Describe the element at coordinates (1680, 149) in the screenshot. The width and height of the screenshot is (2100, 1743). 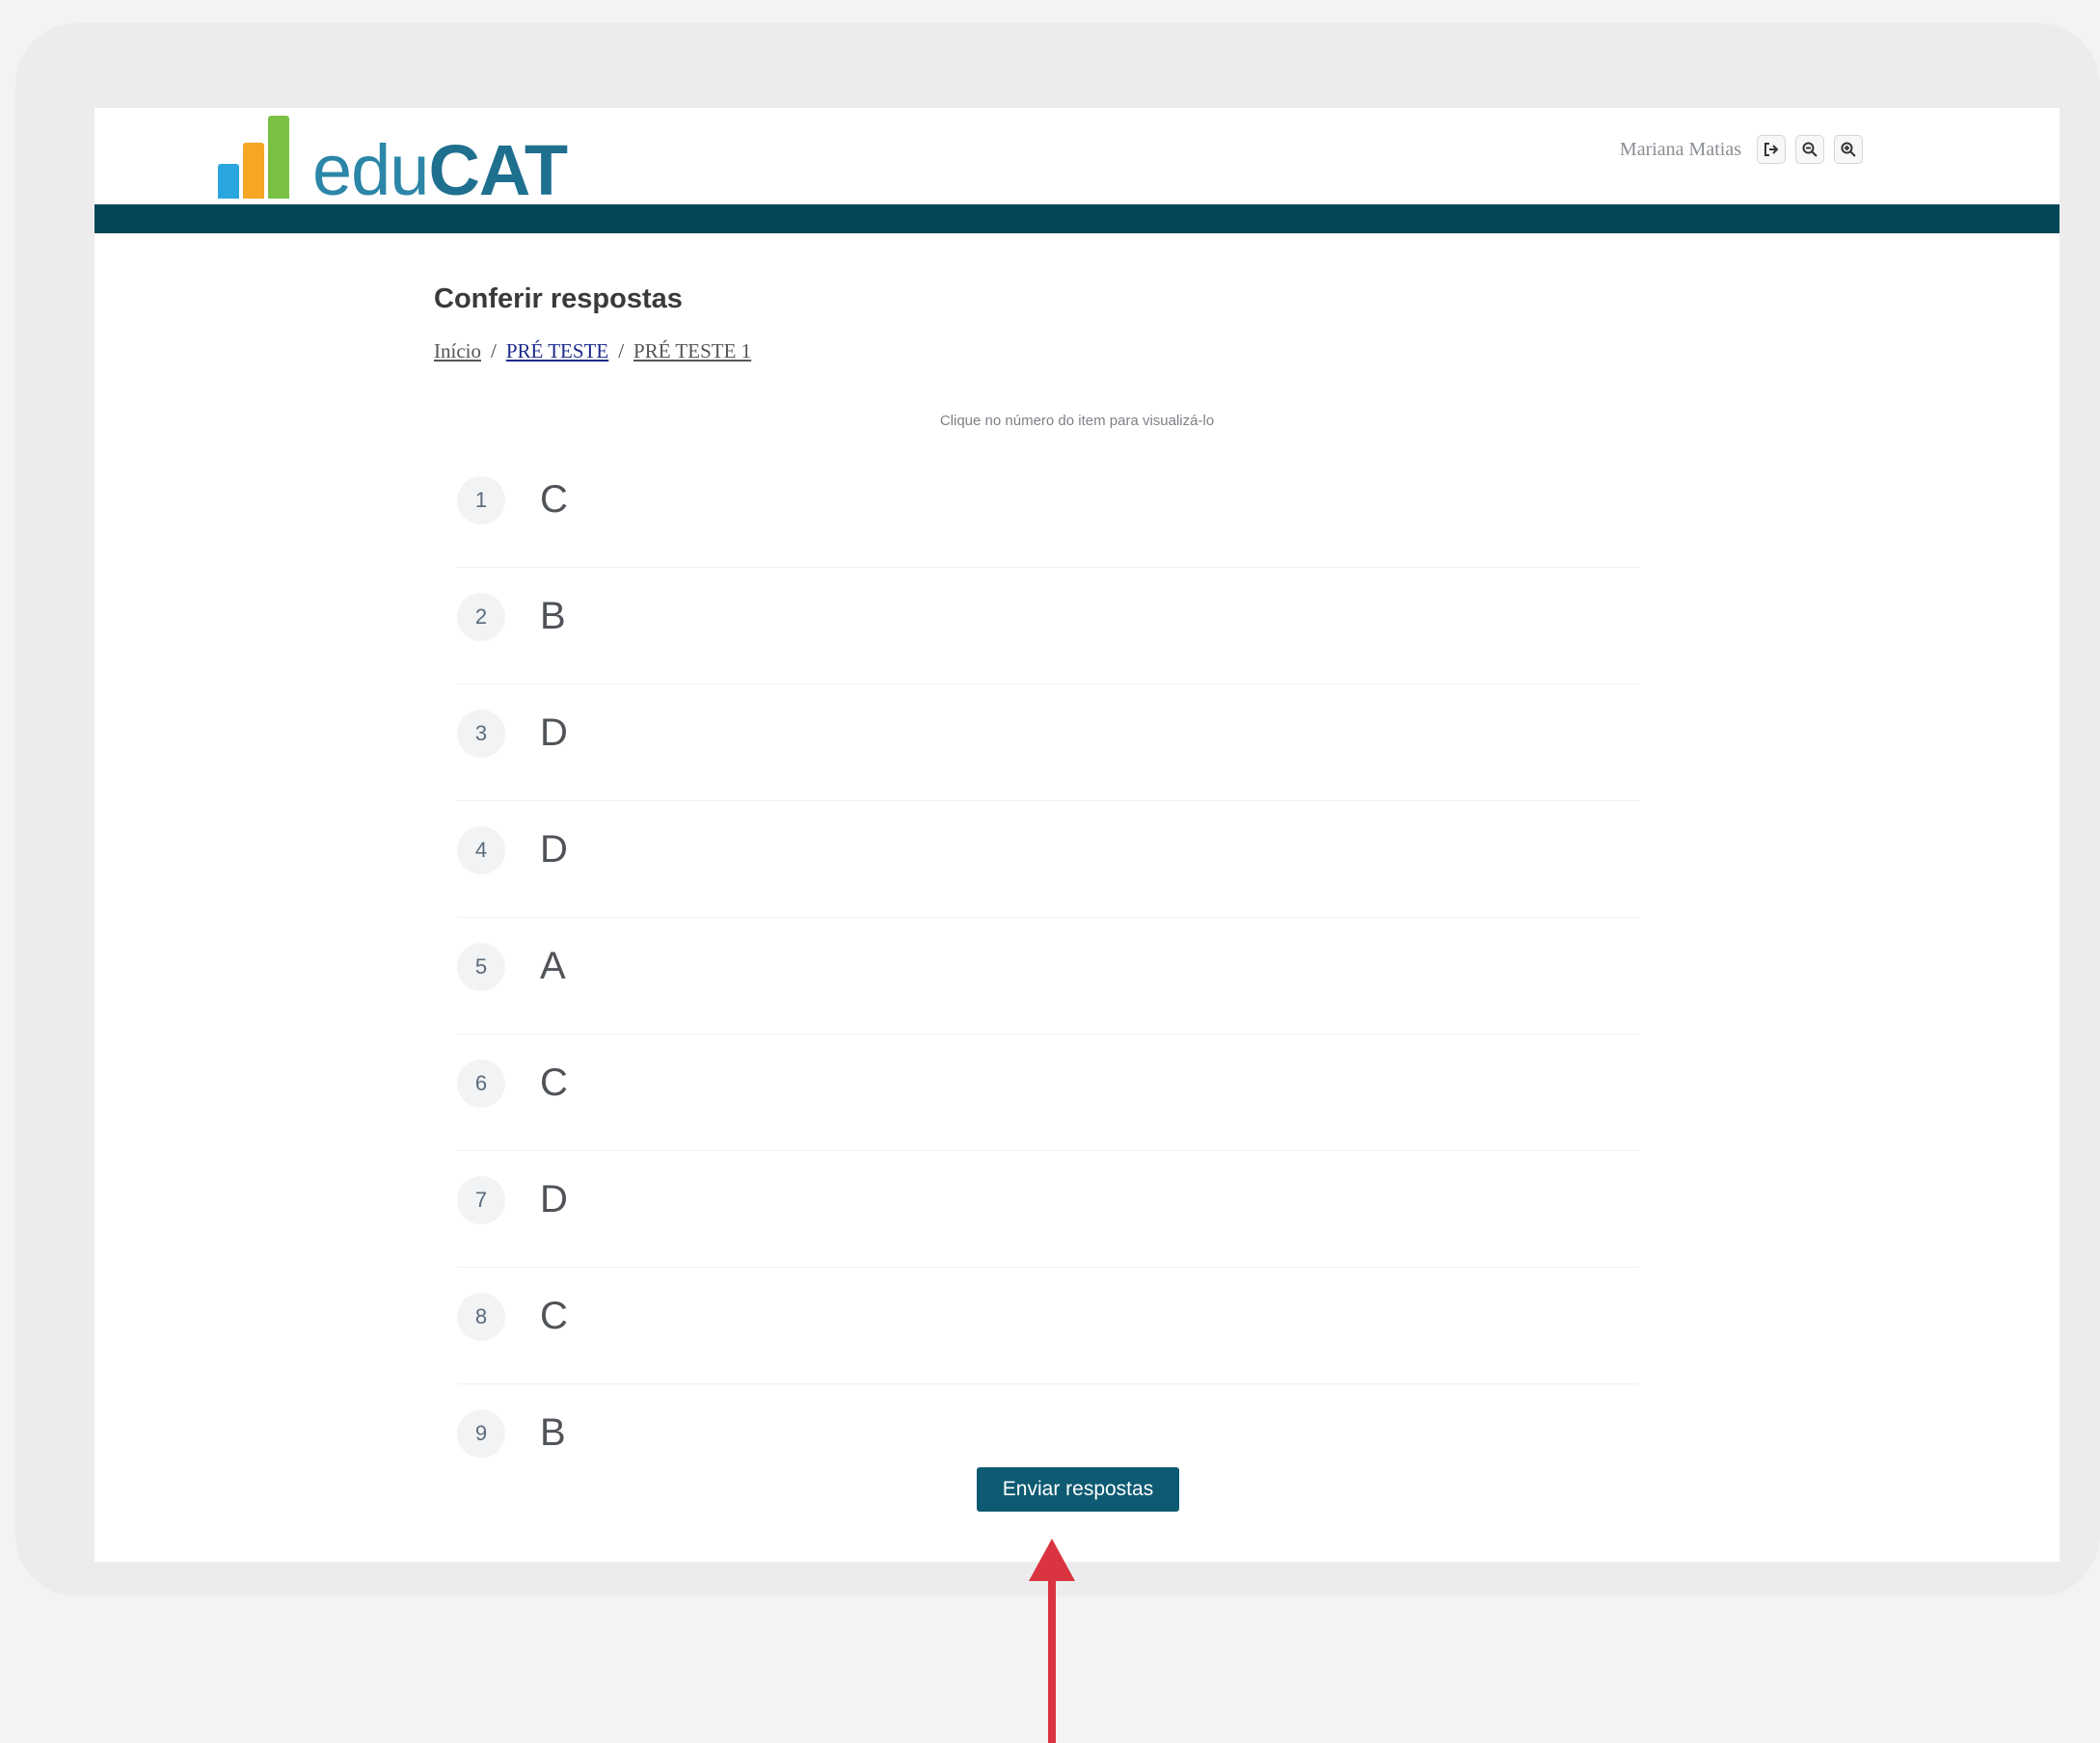
I see `user-name: Mariana Matias` at that location.